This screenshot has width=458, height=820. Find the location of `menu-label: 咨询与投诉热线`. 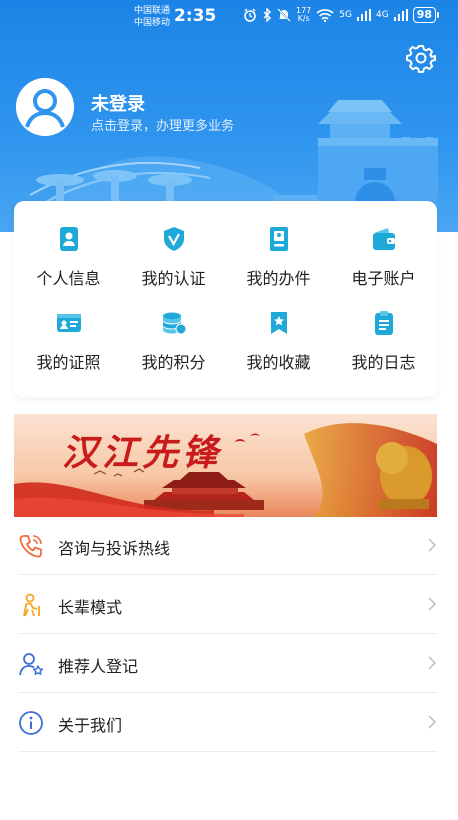

menu-label: 咨询与投诉热线 is located at coordinates (114, 548).